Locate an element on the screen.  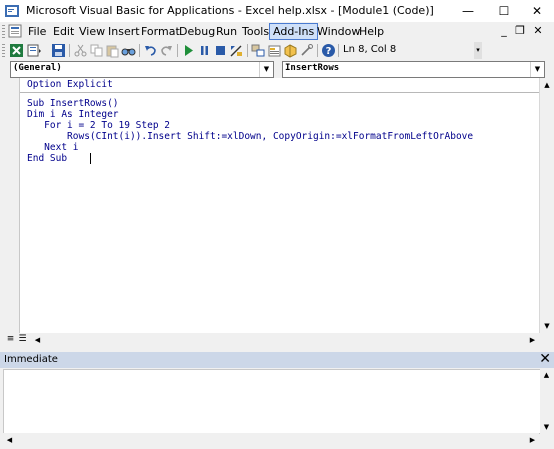
code-line: Option Explicit is located at coordinates (70, 84).